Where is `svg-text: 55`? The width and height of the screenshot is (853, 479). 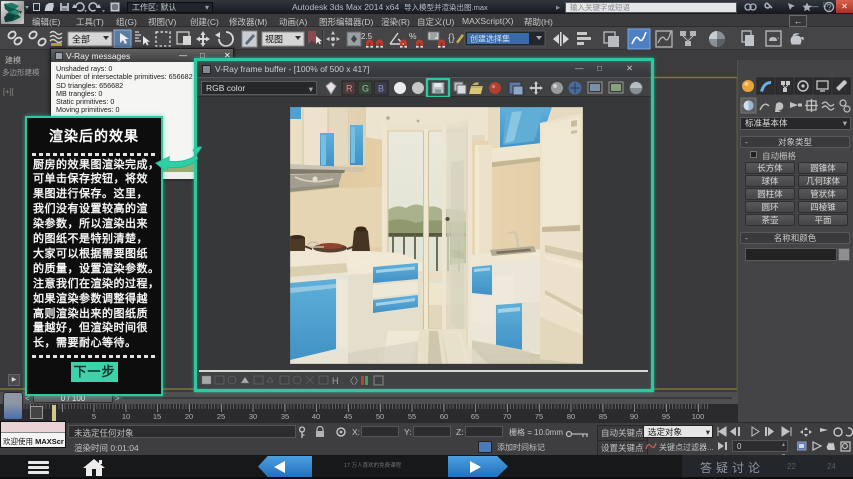 svg-text: 55 is located at coordinates (412, 416).